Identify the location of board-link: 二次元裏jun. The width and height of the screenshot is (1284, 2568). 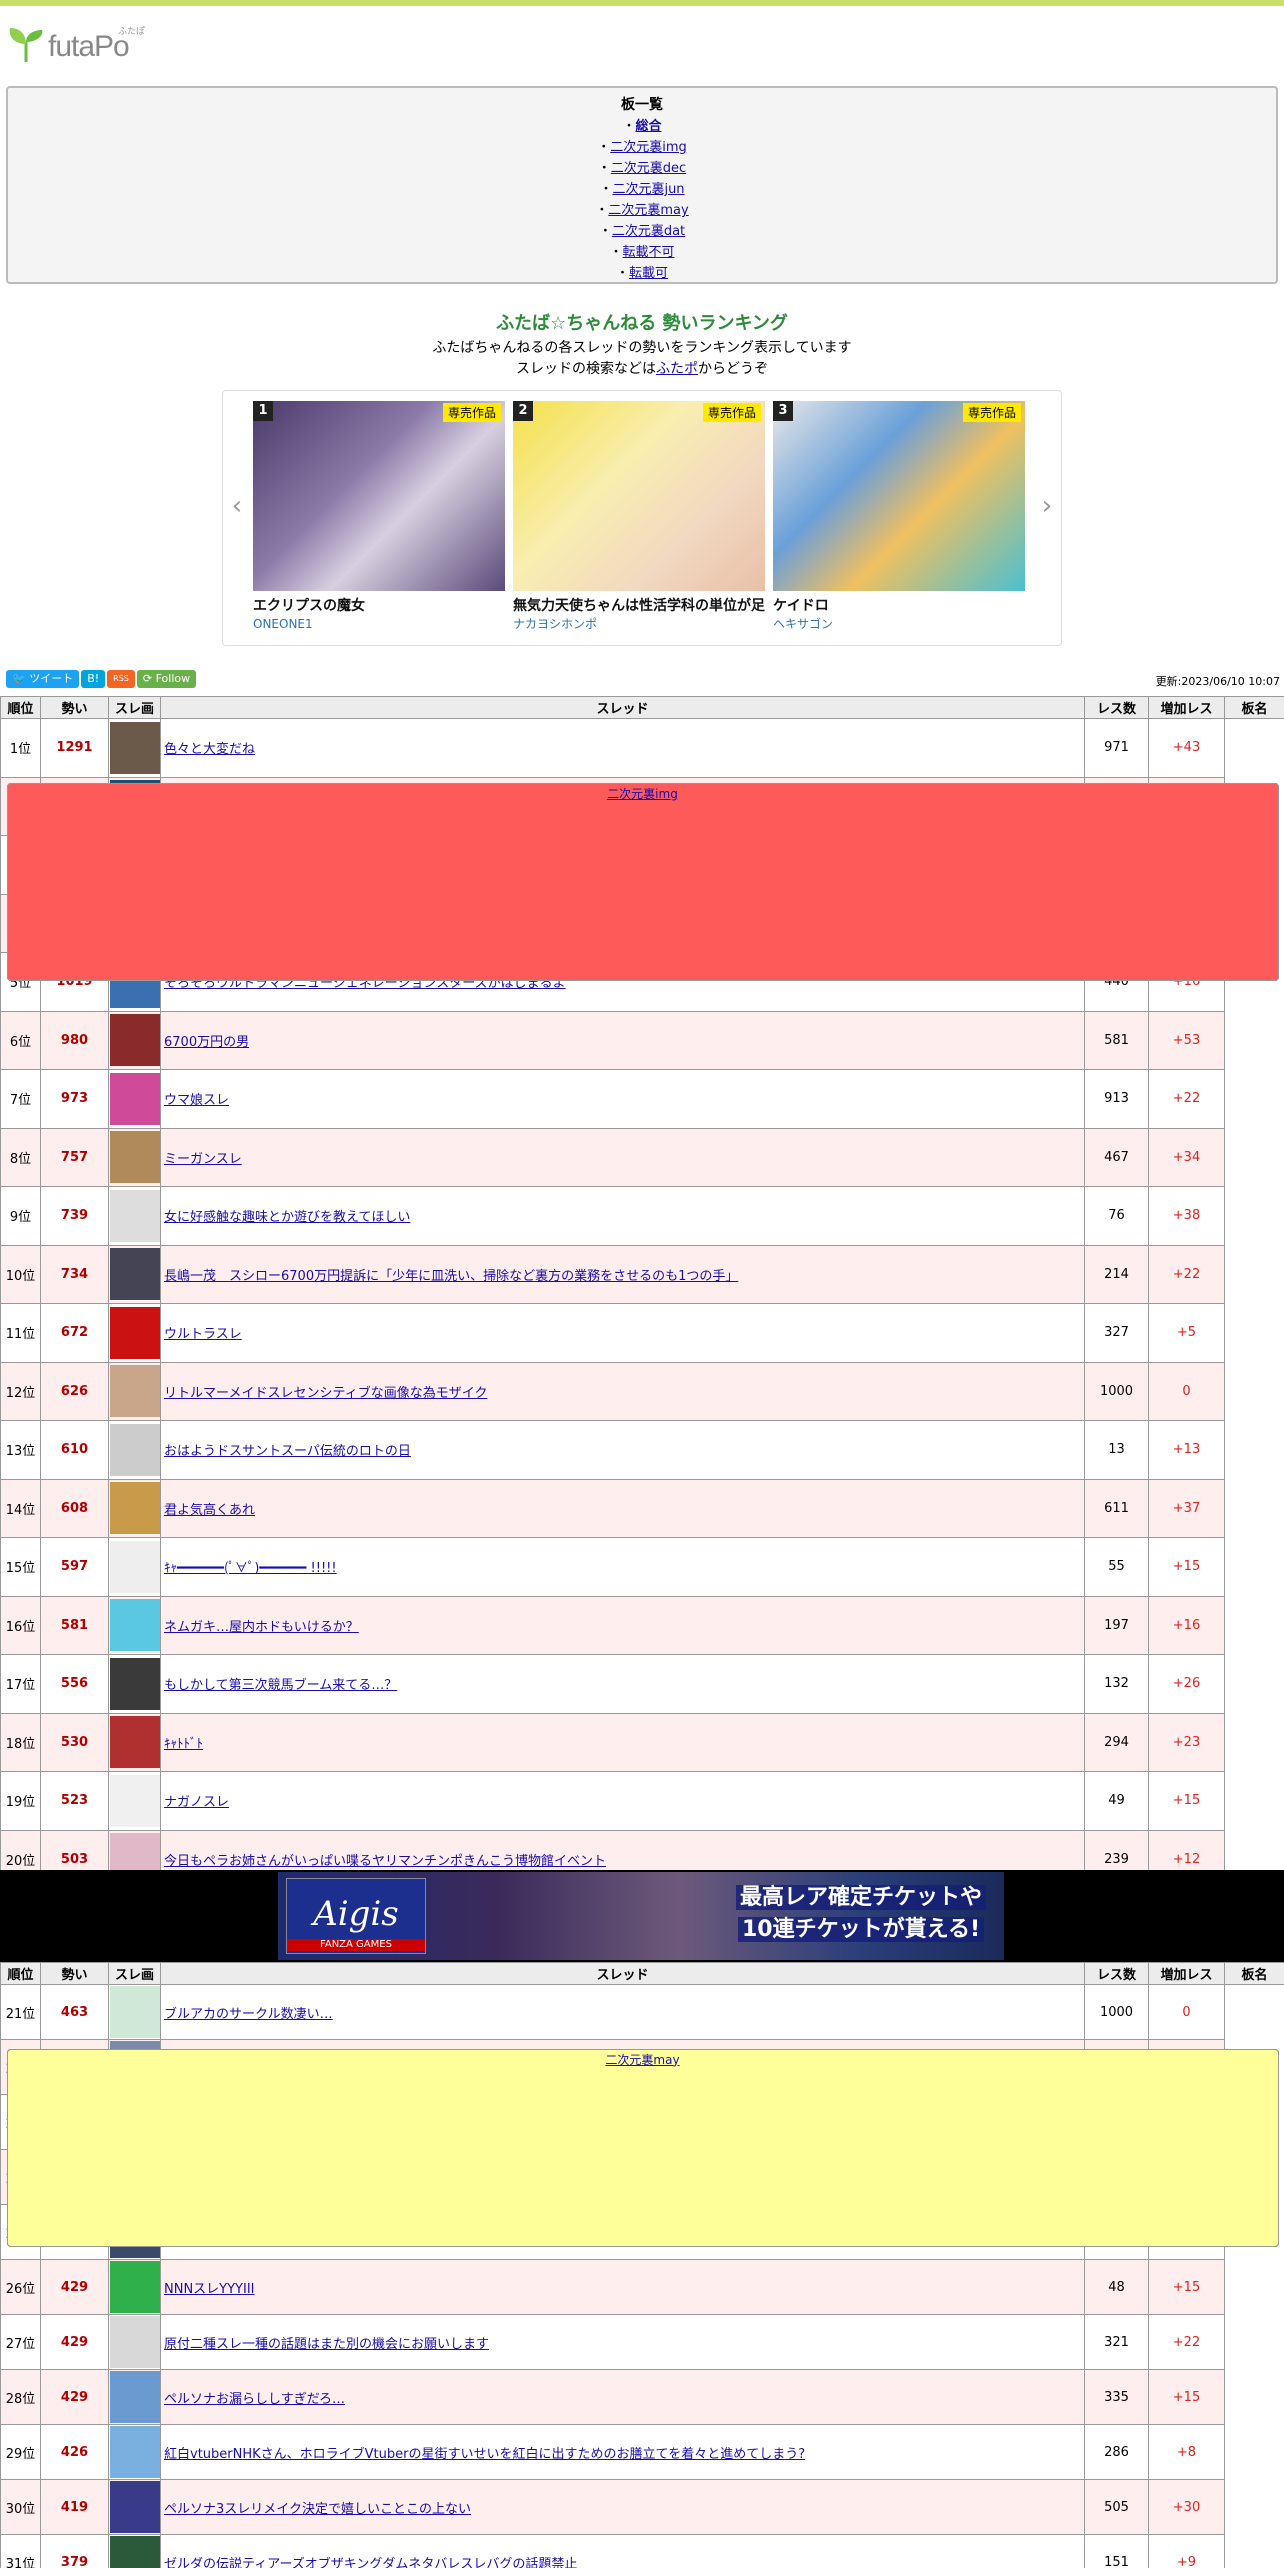
(648, 189).